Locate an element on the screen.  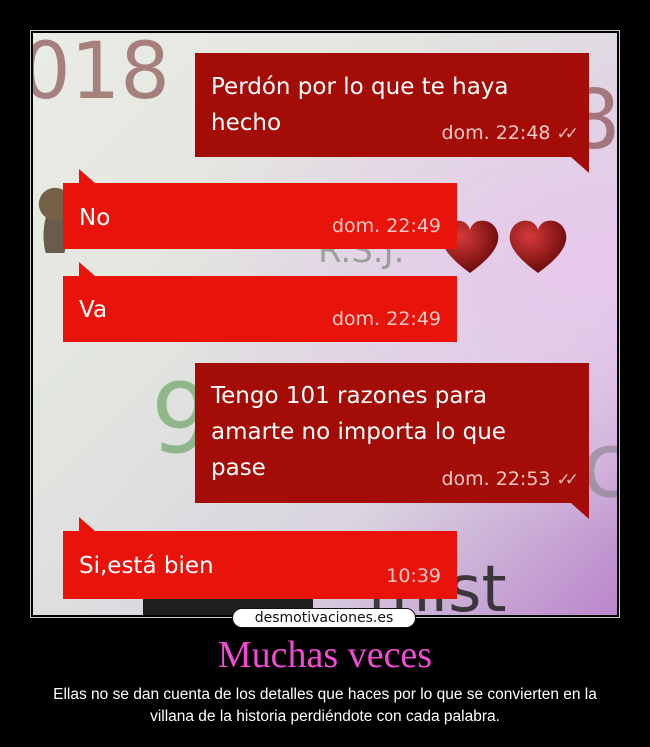
background-number: 018 is located at coordinates (101, 75).